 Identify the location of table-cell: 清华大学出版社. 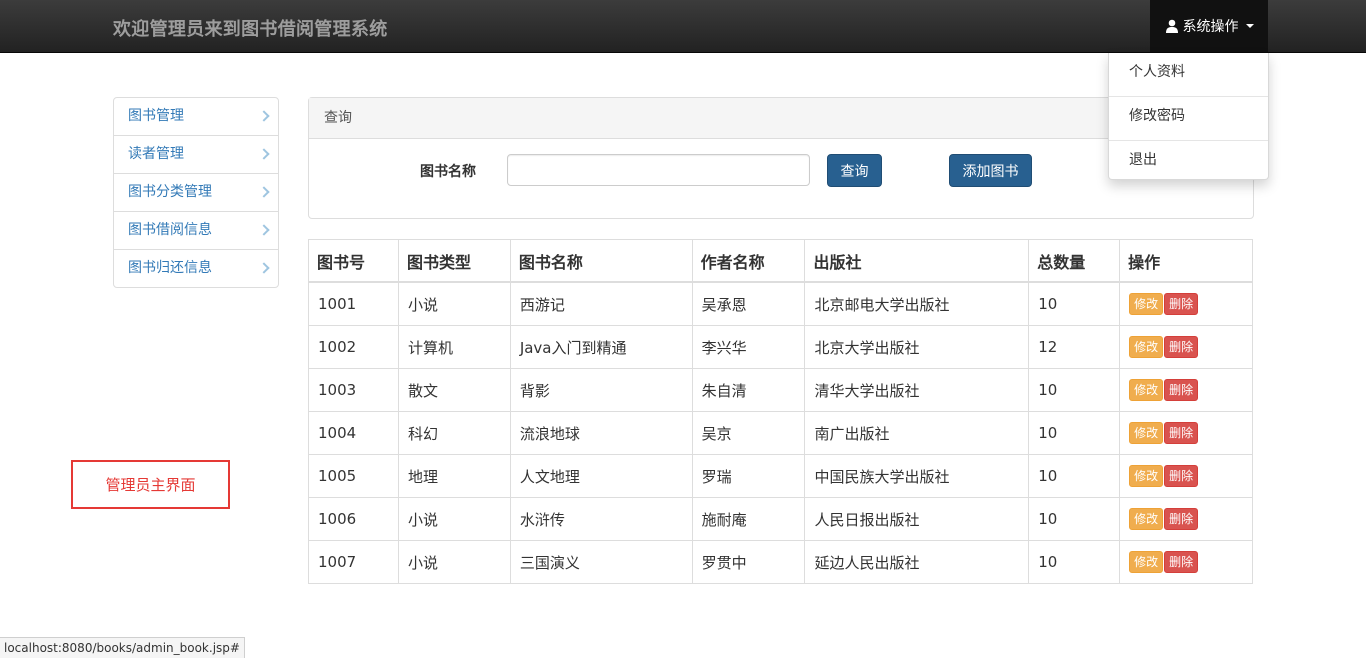
(917, 390).